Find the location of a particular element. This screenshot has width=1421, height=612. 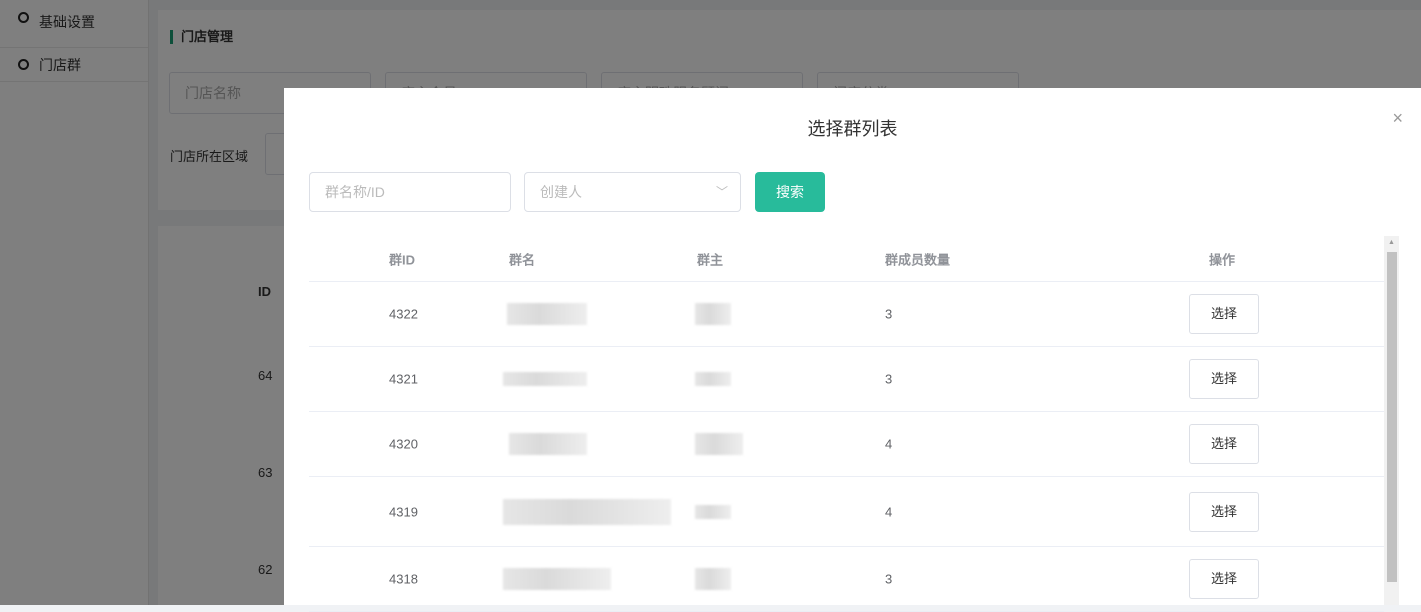

group-name-id-input: 群名称/ID is located at coordinates (410, 192).